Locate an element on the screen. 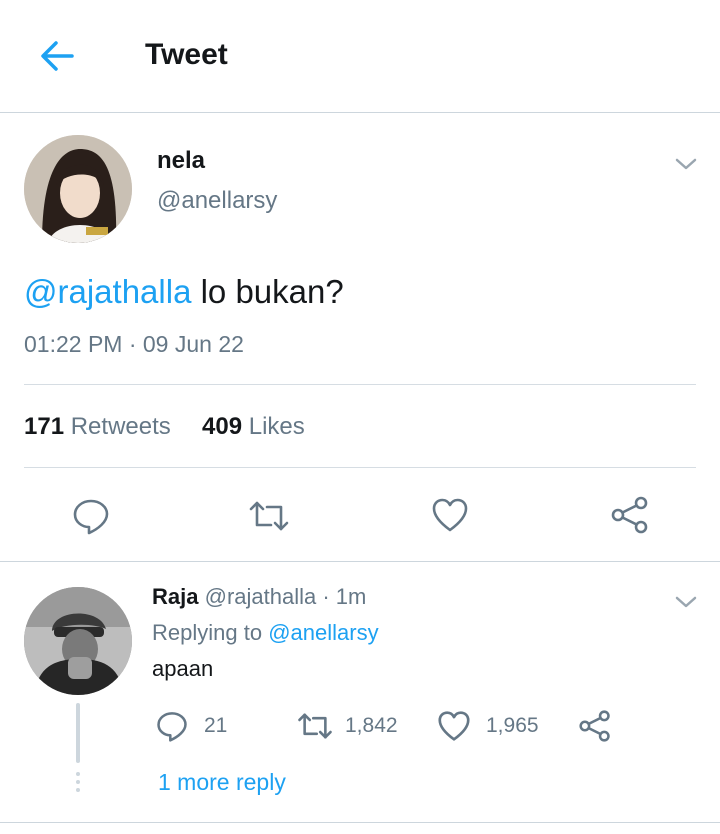 This screenshot has width=720, height=834. like-count: 1,965 is located at coordinates (512, 725).